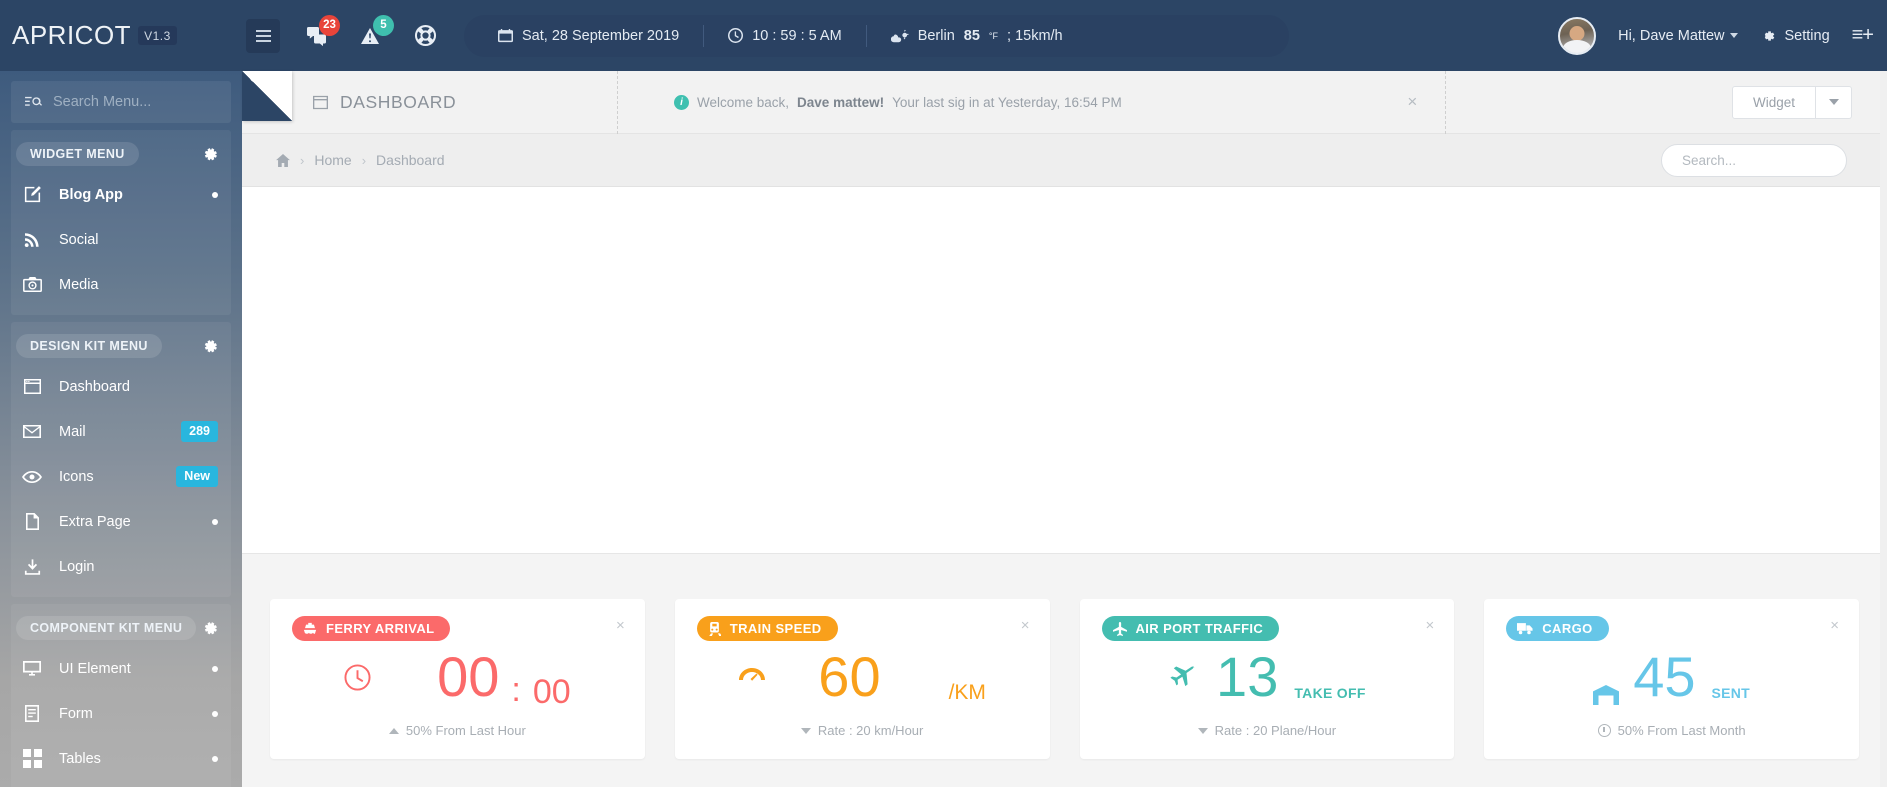 This screenshot has height=787, width=1887. What do you see at coordinates (121, 476) in the screenshot?
I see `sidebar-item-icons: Icons New` at bounding box center [121, 476].